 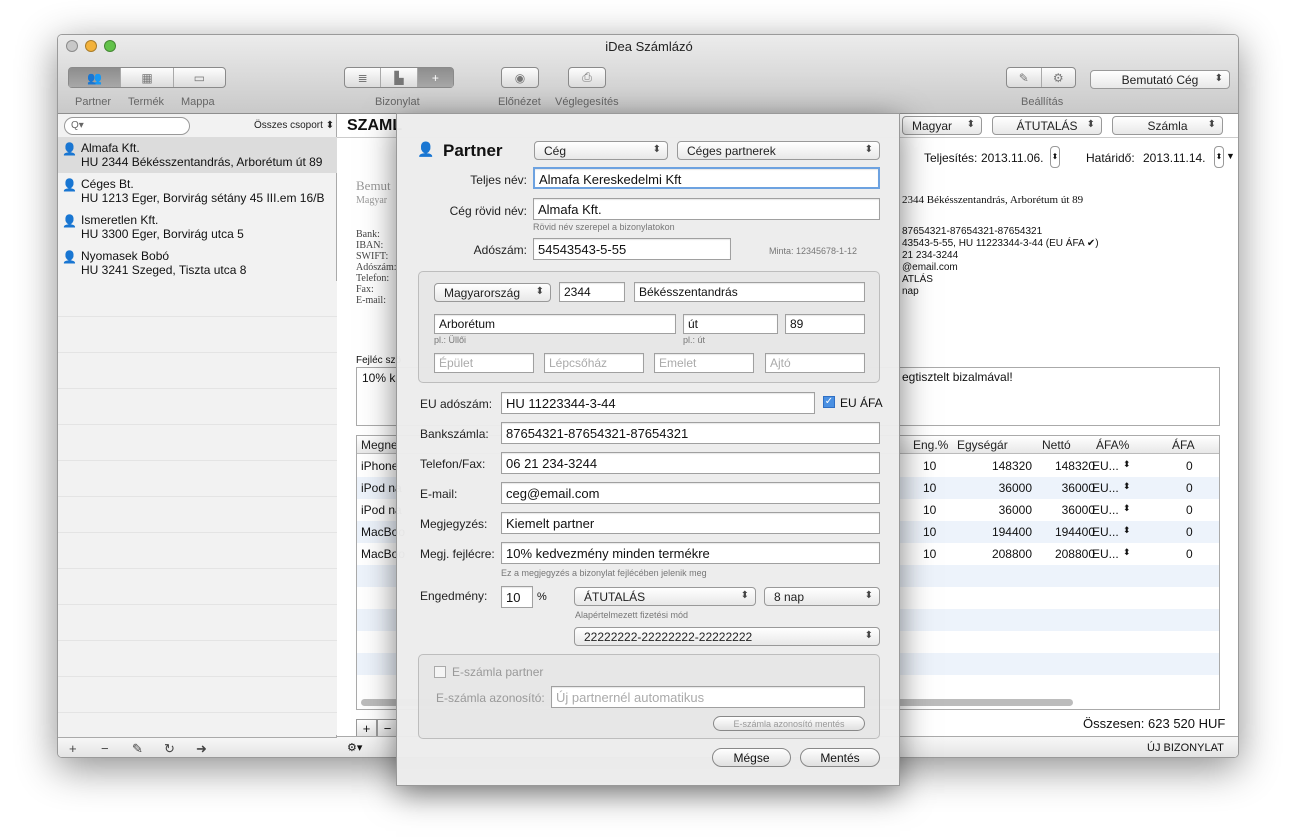 I want to click on megjegyzes-input: Kiemelt partner, so click(x=690, y=523).